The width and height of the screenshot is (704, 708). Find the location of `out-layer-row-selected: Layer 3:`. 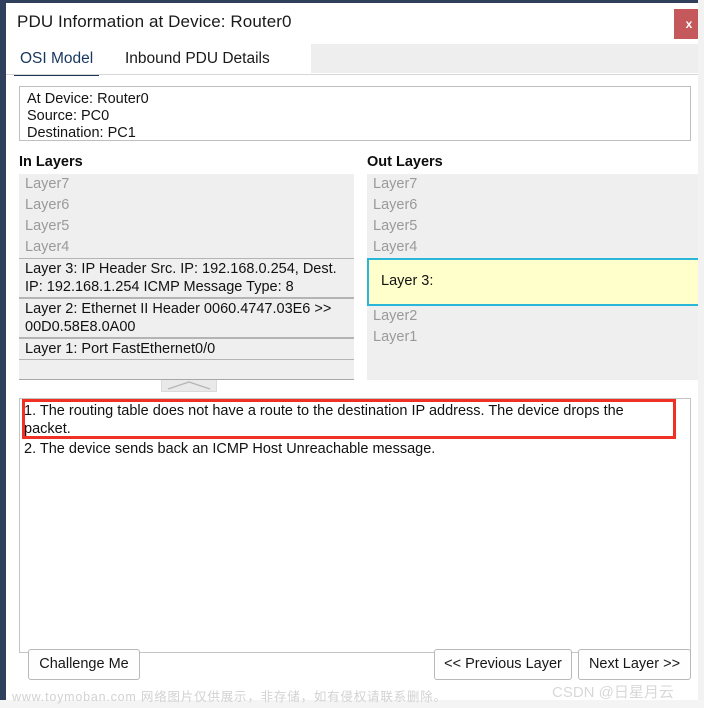

out-layer-row-selected: Layer 3: is located at coordinates (534, 282).